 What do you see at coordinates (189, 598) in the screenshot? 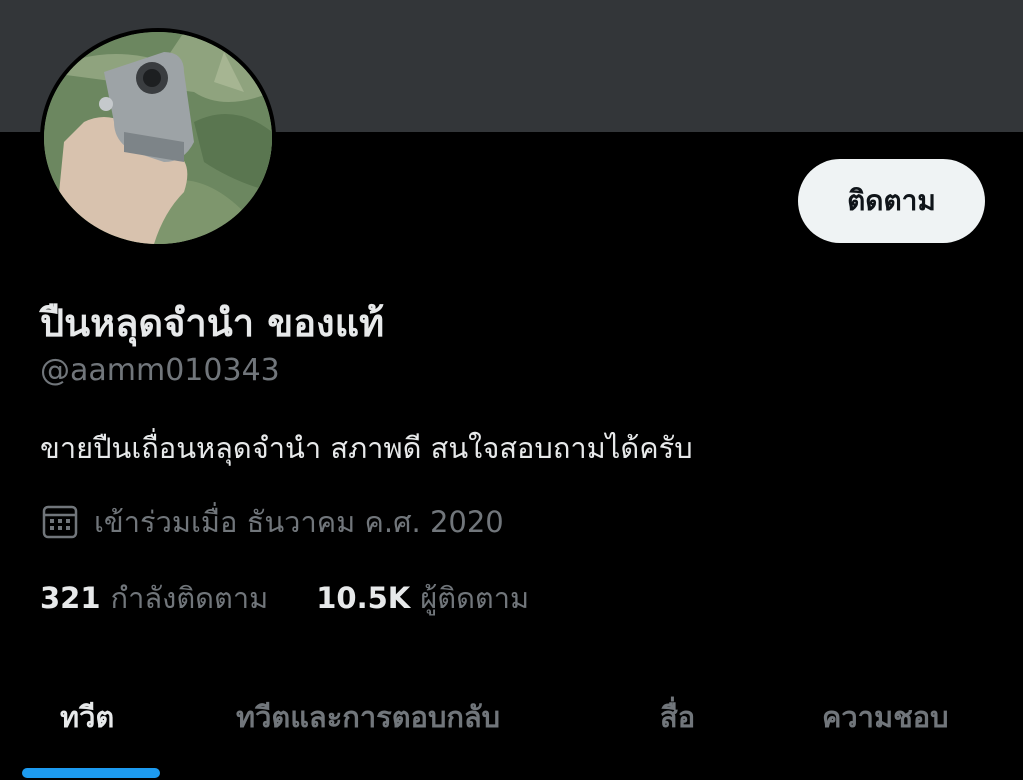
I see `following-label: กำลังติดตาม` at bounding box center [189, 598].